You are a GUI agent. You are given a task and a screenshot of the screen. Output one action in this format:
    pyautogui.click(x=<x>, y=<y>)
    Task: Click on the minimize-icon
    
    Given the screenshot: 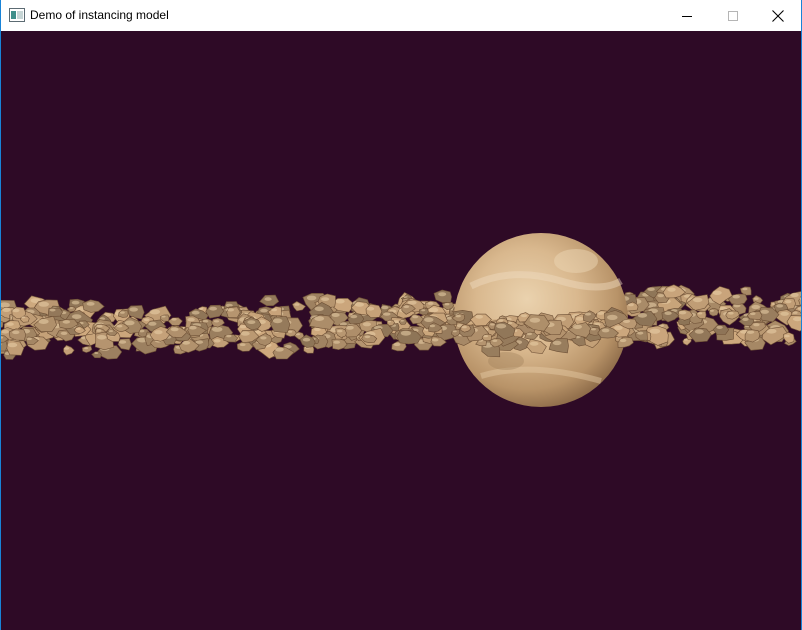 What is the action you would take?
    pyautogui.click(x=687, y=16)
    